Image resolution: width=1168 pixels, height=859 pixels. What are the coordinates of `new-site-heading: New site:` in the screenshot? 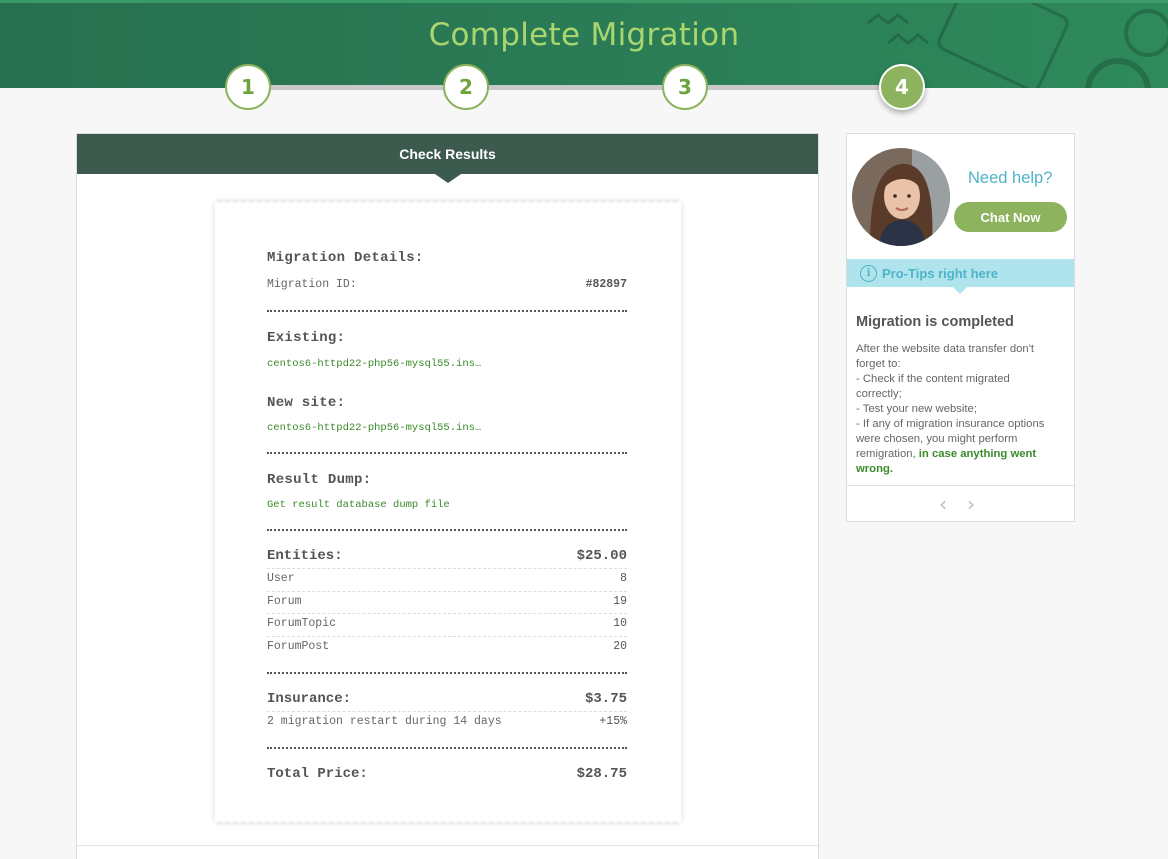 It's located at (306, 403).